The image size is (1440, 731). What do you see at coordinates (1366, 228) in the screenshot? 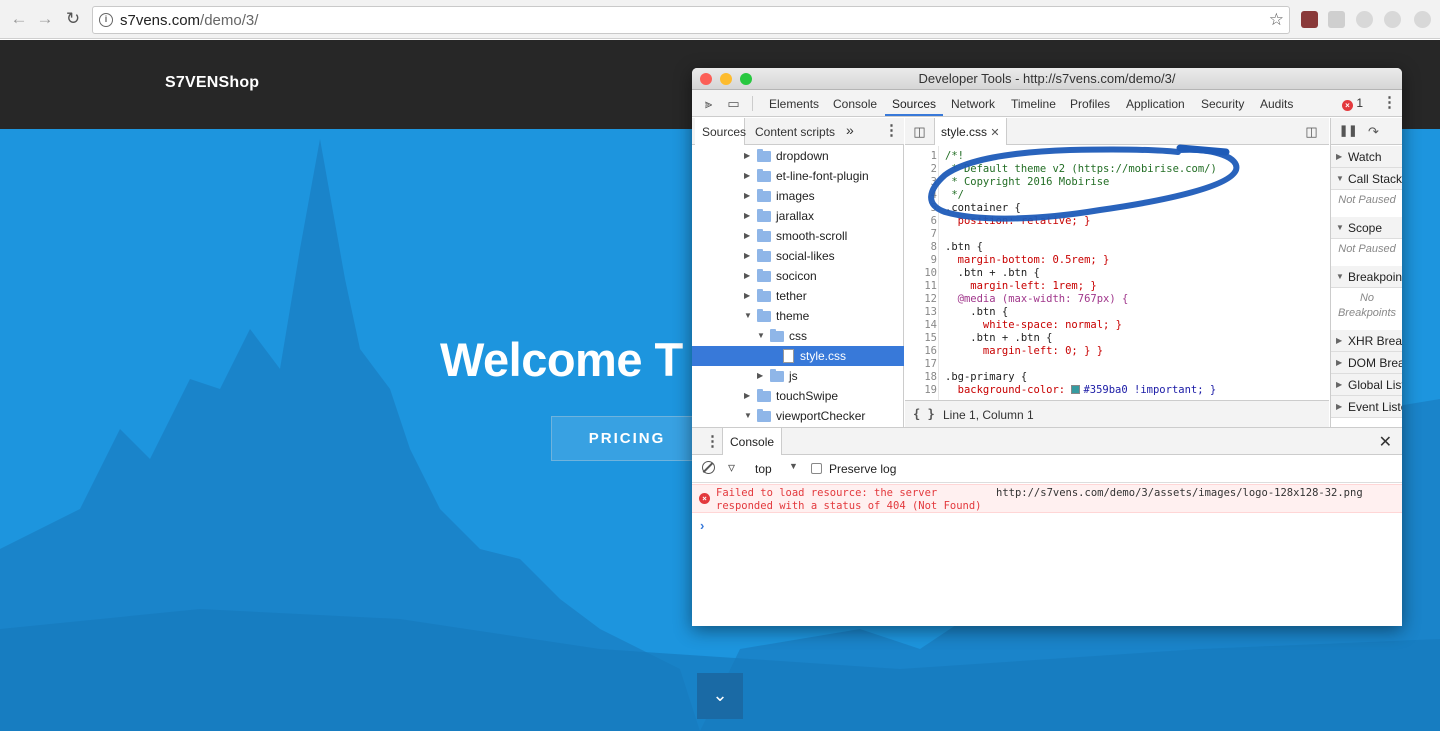
I see `debugger-section-scope: ▼ Scope` at bounding box center [1366, 228].